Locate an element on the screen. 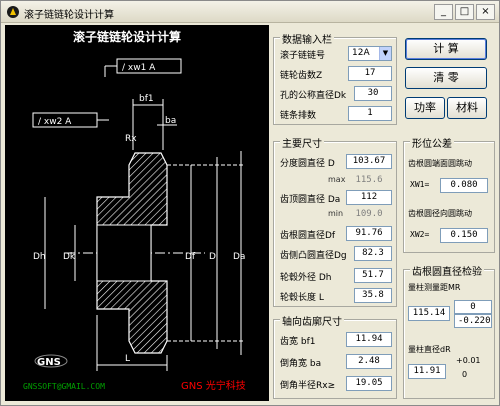 This screenshot has width=500, height=406. title-bar: 滚子链链轮设计计算 _ □ × is located at coordinates (250, 12).